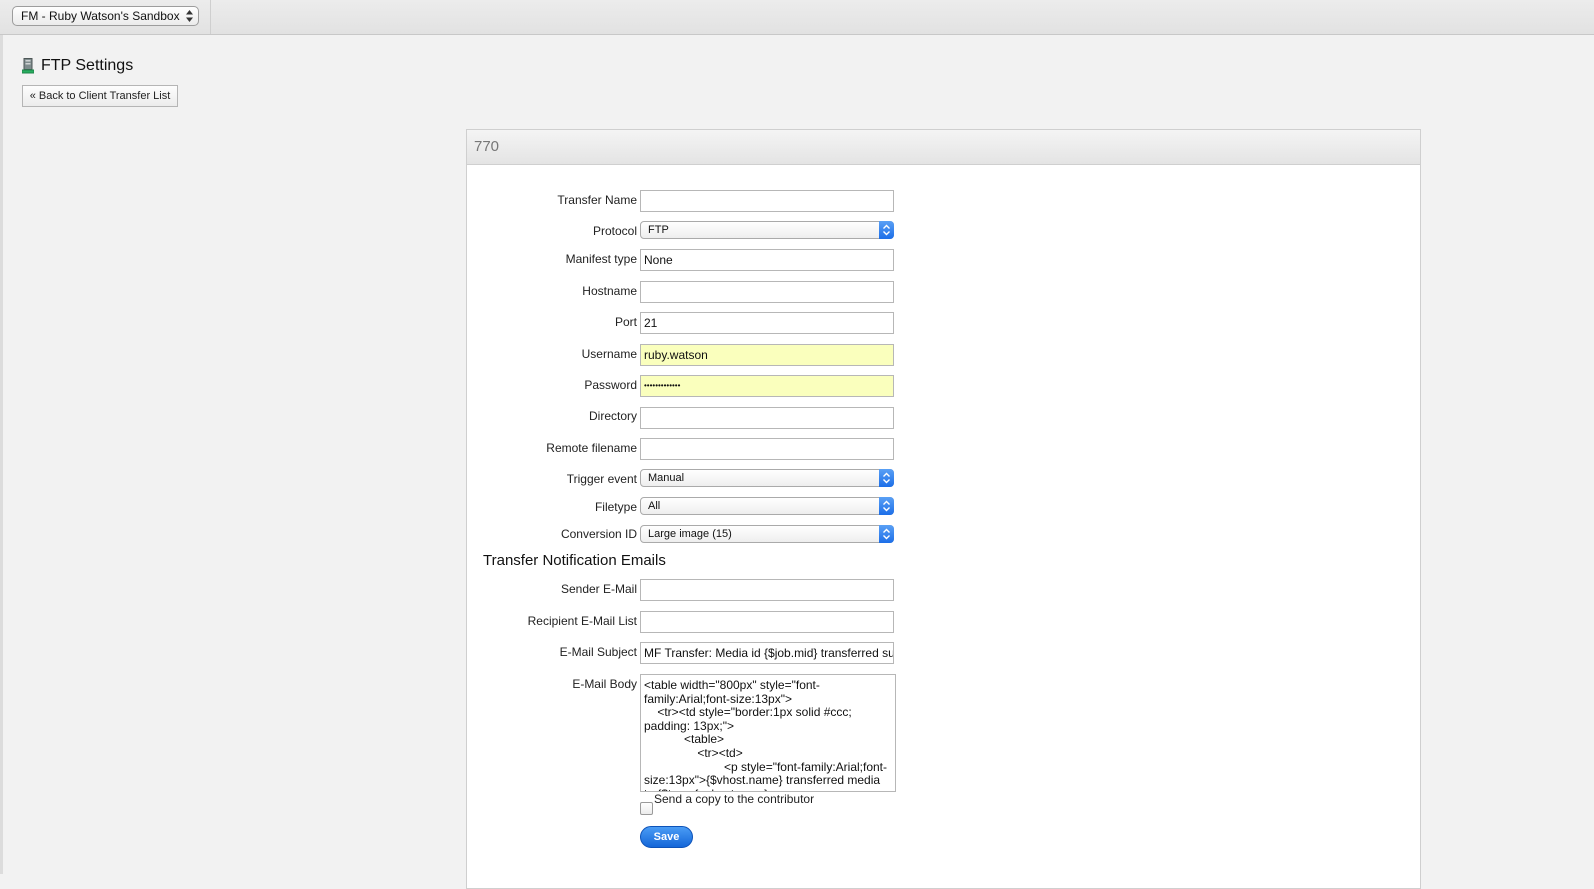 Image resolution: width=1594 pixels, height=889 pixels. What do you see at coordinates (100, 96) in the screenshot?
I see `back-to-transfer-list-button: « Back to Client Transfer List` at bounding box center [100, 96].